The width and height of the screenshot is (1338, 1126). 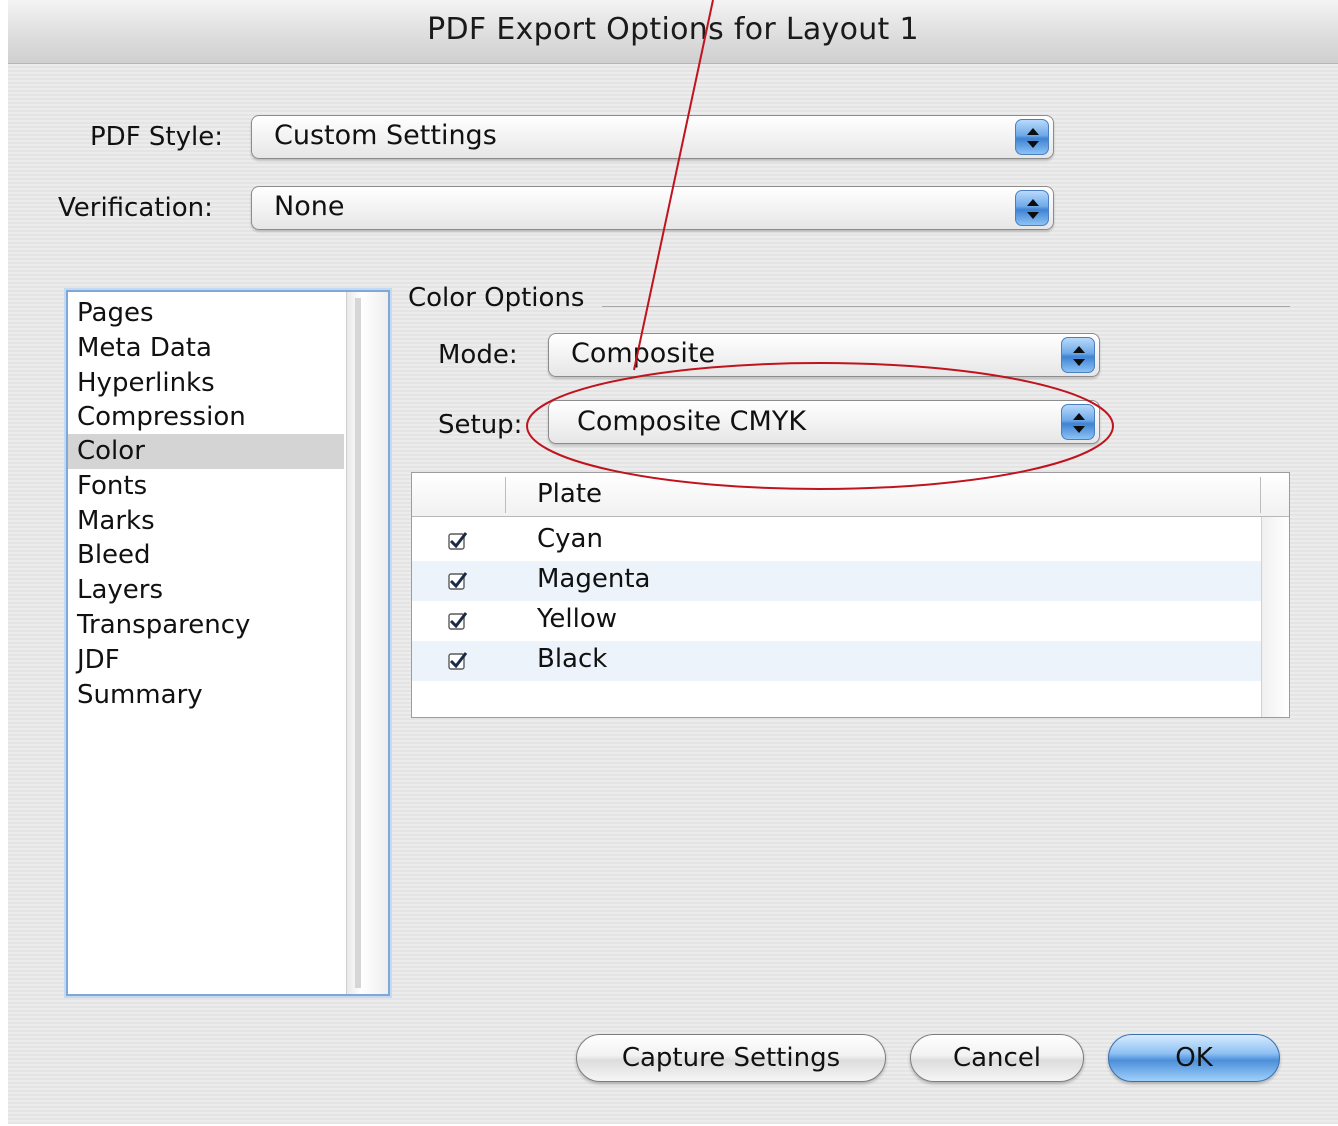 What do you see at coordinates (820, 426) in the screenshot?
I see `annotation-highlight-ellipse` at bounding box center [820, 426].